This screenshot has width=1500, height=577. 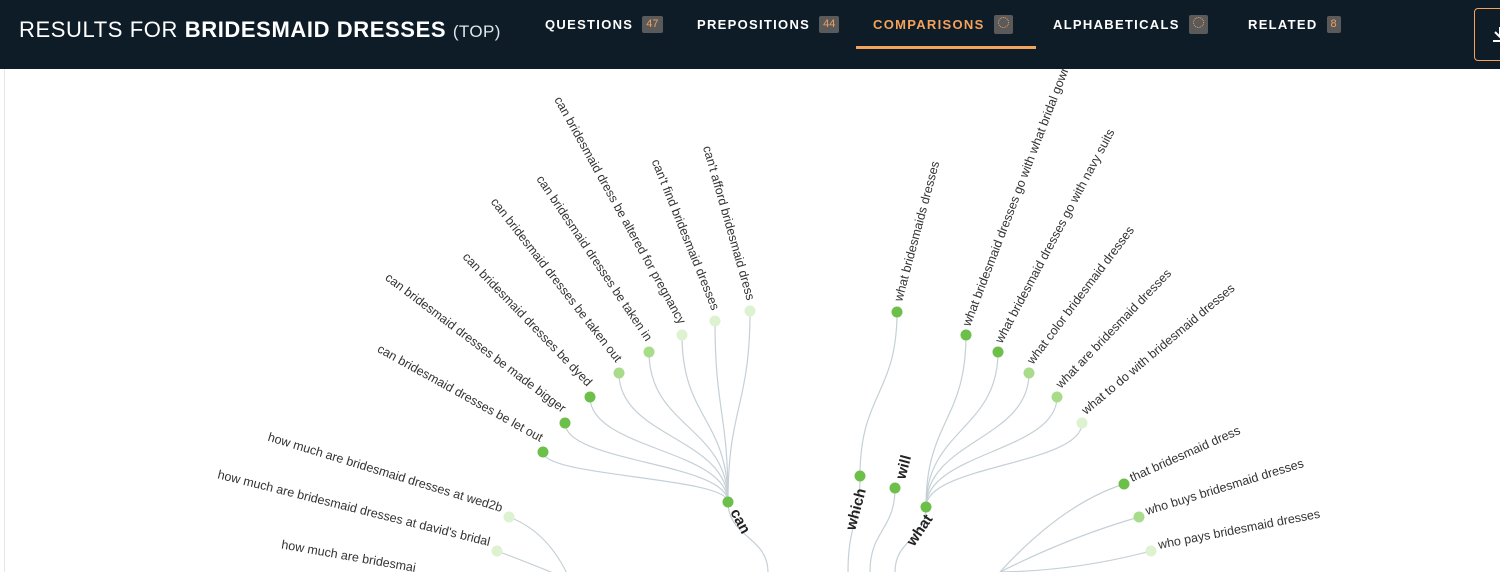 What do you see at coordinates (920, 530) in the screenshot?
I see `hub-label-what: what` at bounding box center [920, 530].